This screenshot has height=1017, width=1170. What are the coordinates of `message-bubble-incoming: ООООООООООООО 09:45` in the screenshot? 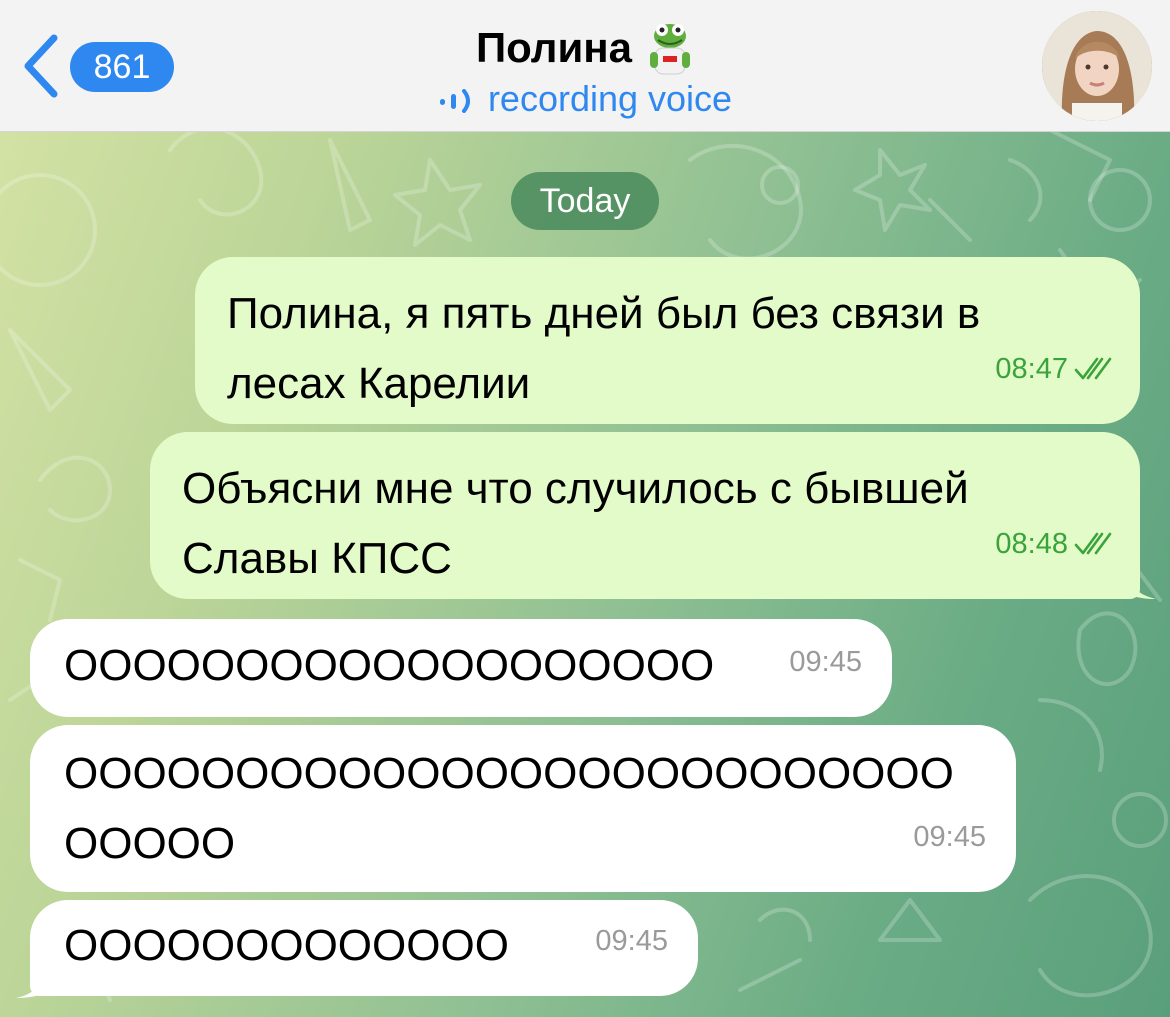 It's located at (364, 948).